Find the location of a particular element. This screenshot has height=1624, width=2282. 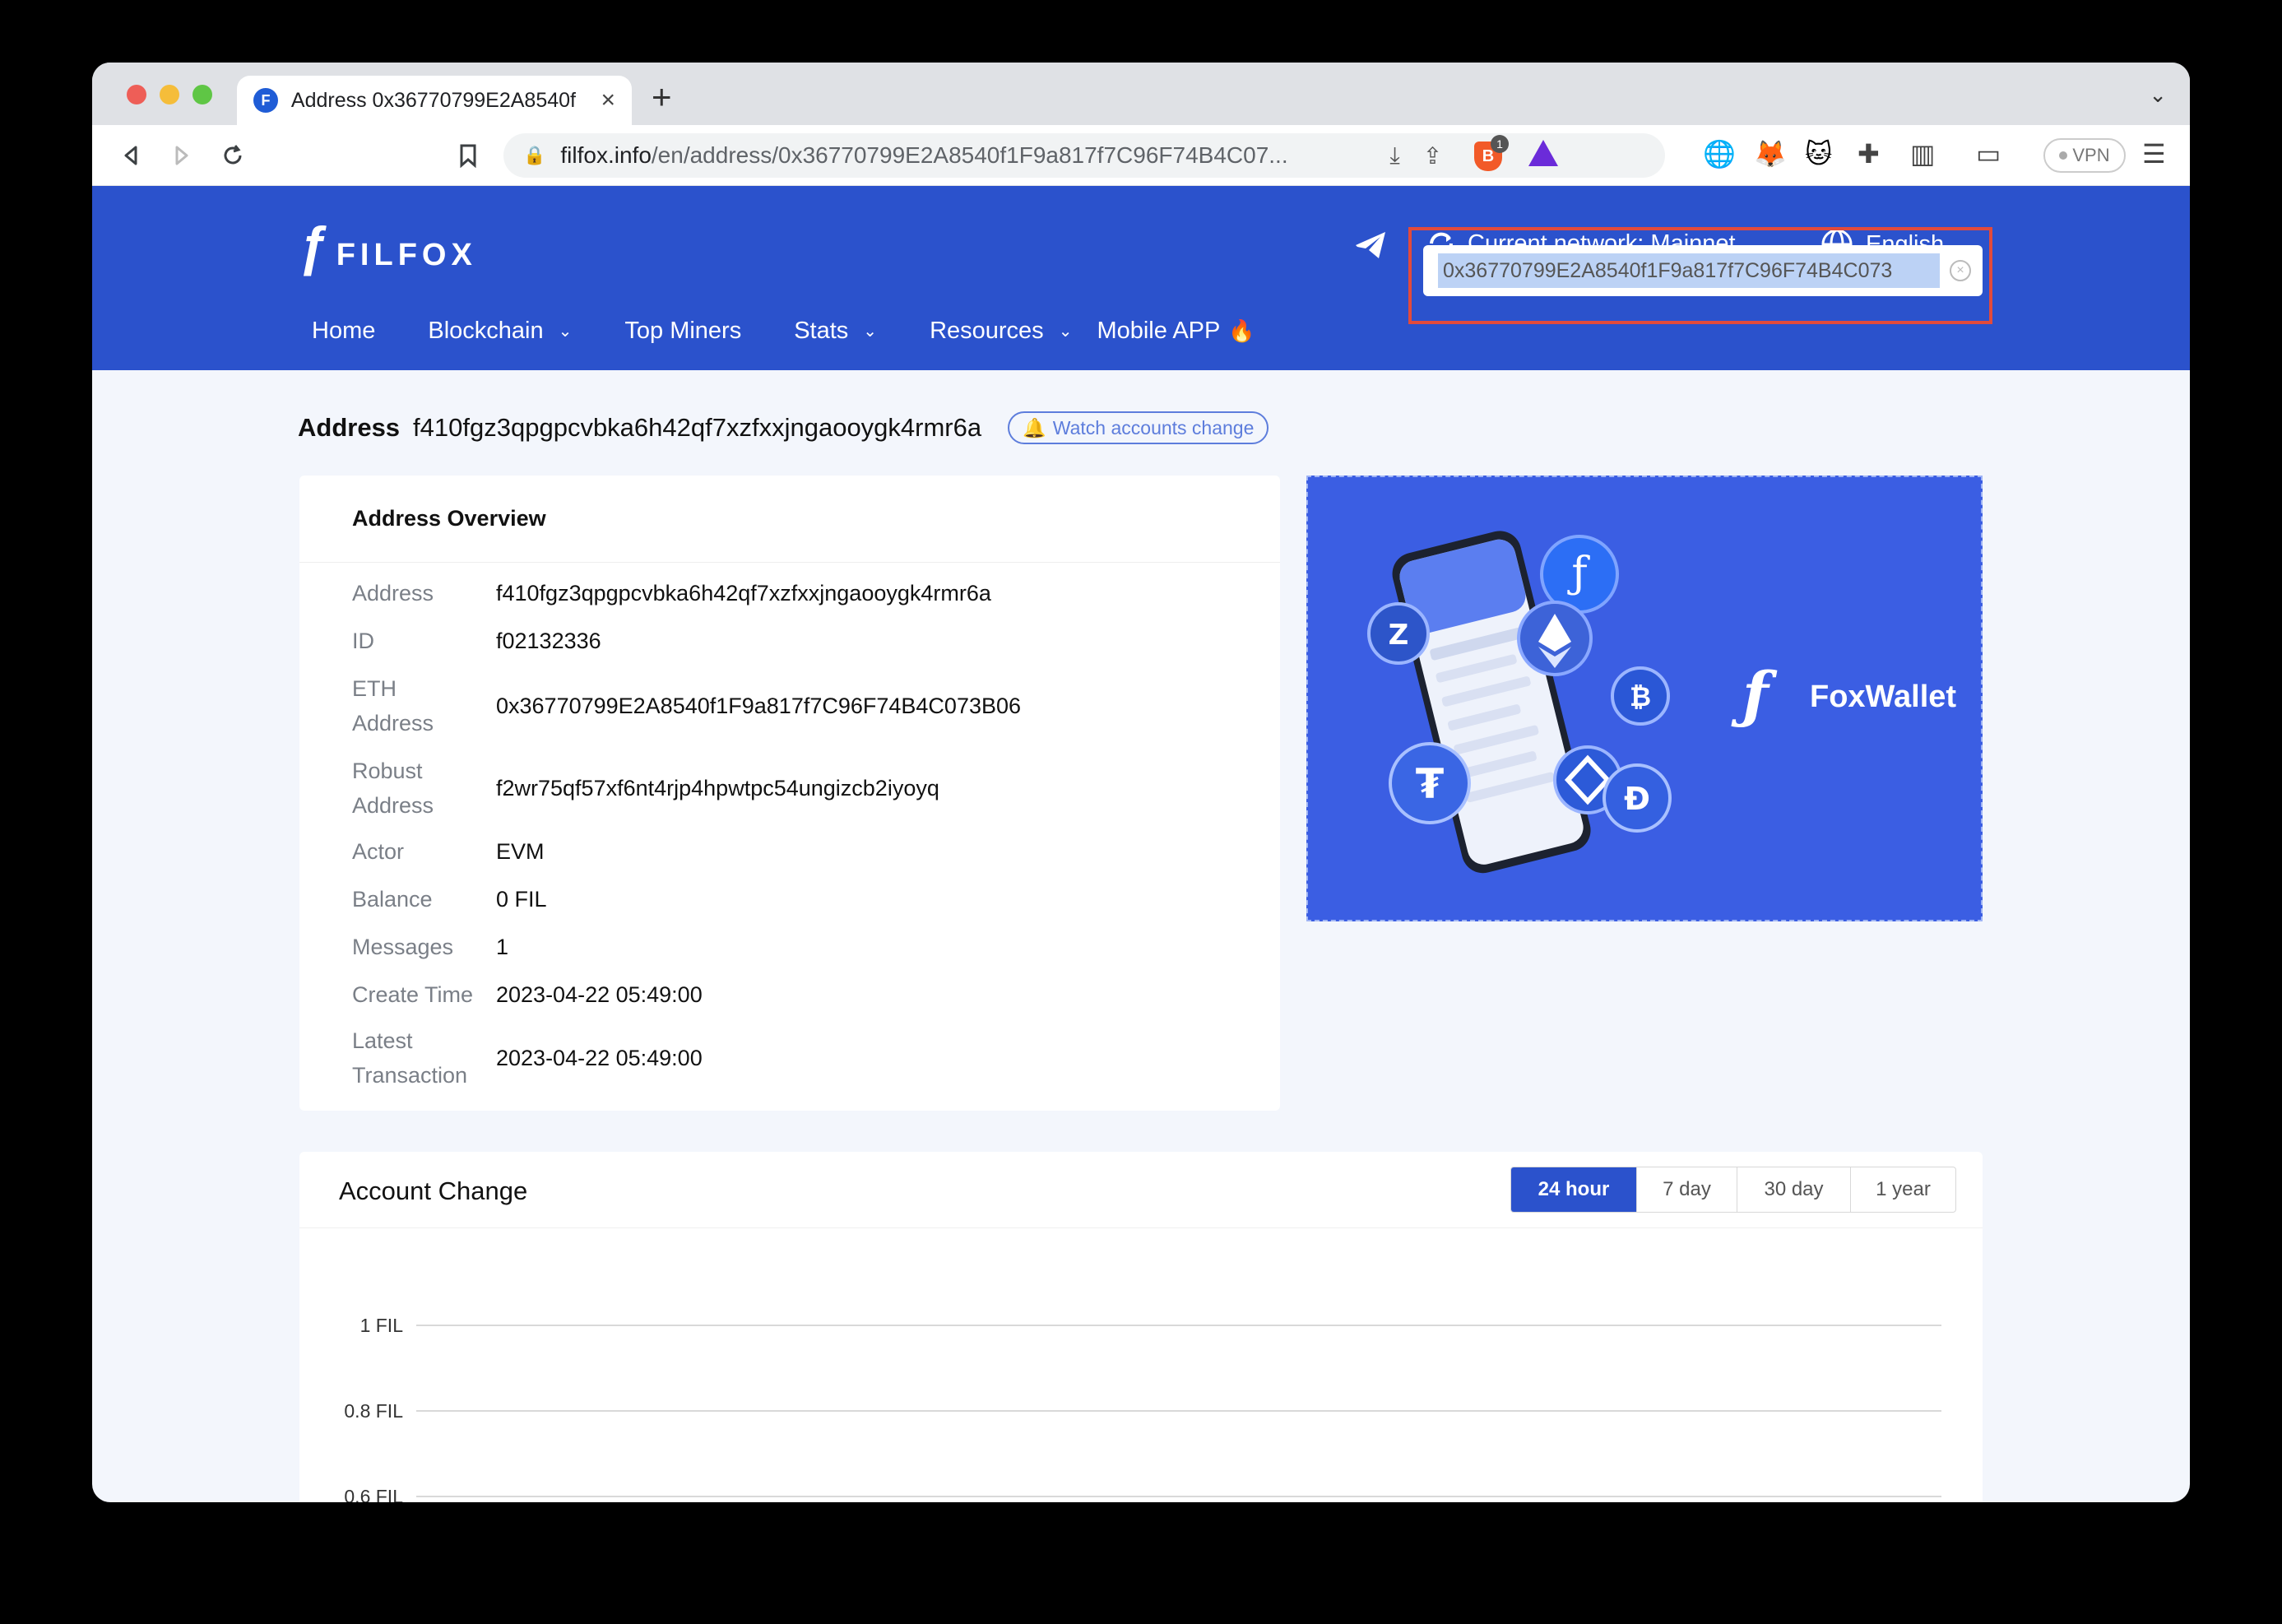

shield-count-badge: 1 is located at coordinates (1500, 144).